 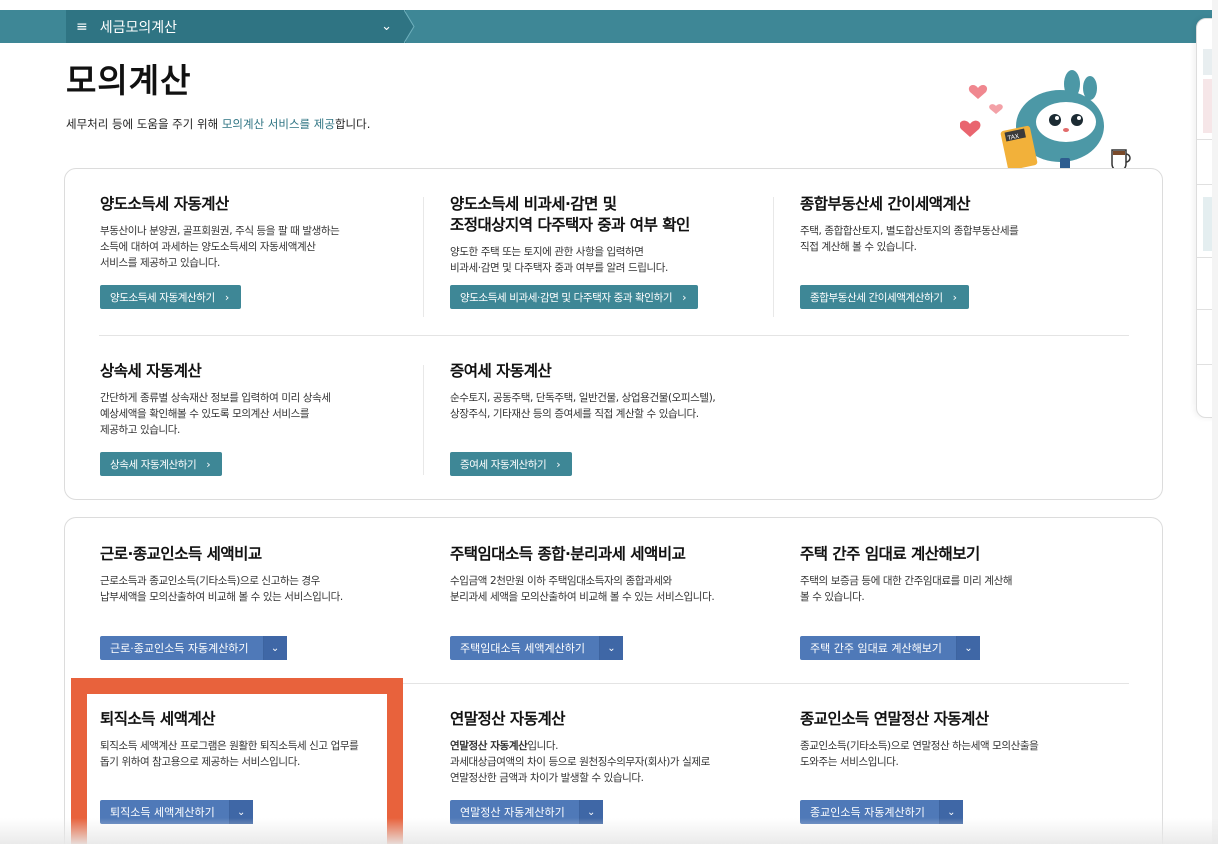 I want to click on item-title: 주택 간주 임대료 계산해보기, so click(x=890, y=554).